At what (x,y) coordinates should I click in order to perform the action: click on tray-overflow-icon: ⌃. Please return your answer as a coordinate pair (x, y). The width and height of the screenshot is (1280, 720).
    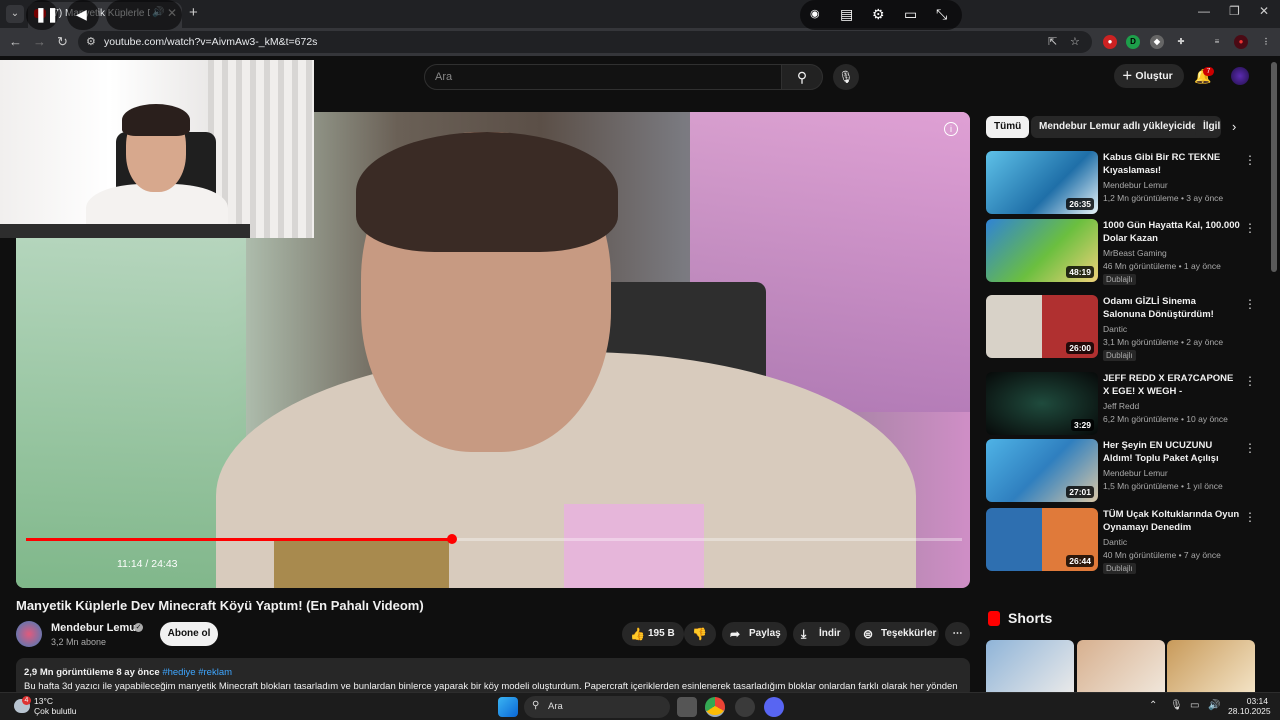
    Looking at the image, I should click on (1153, 705).